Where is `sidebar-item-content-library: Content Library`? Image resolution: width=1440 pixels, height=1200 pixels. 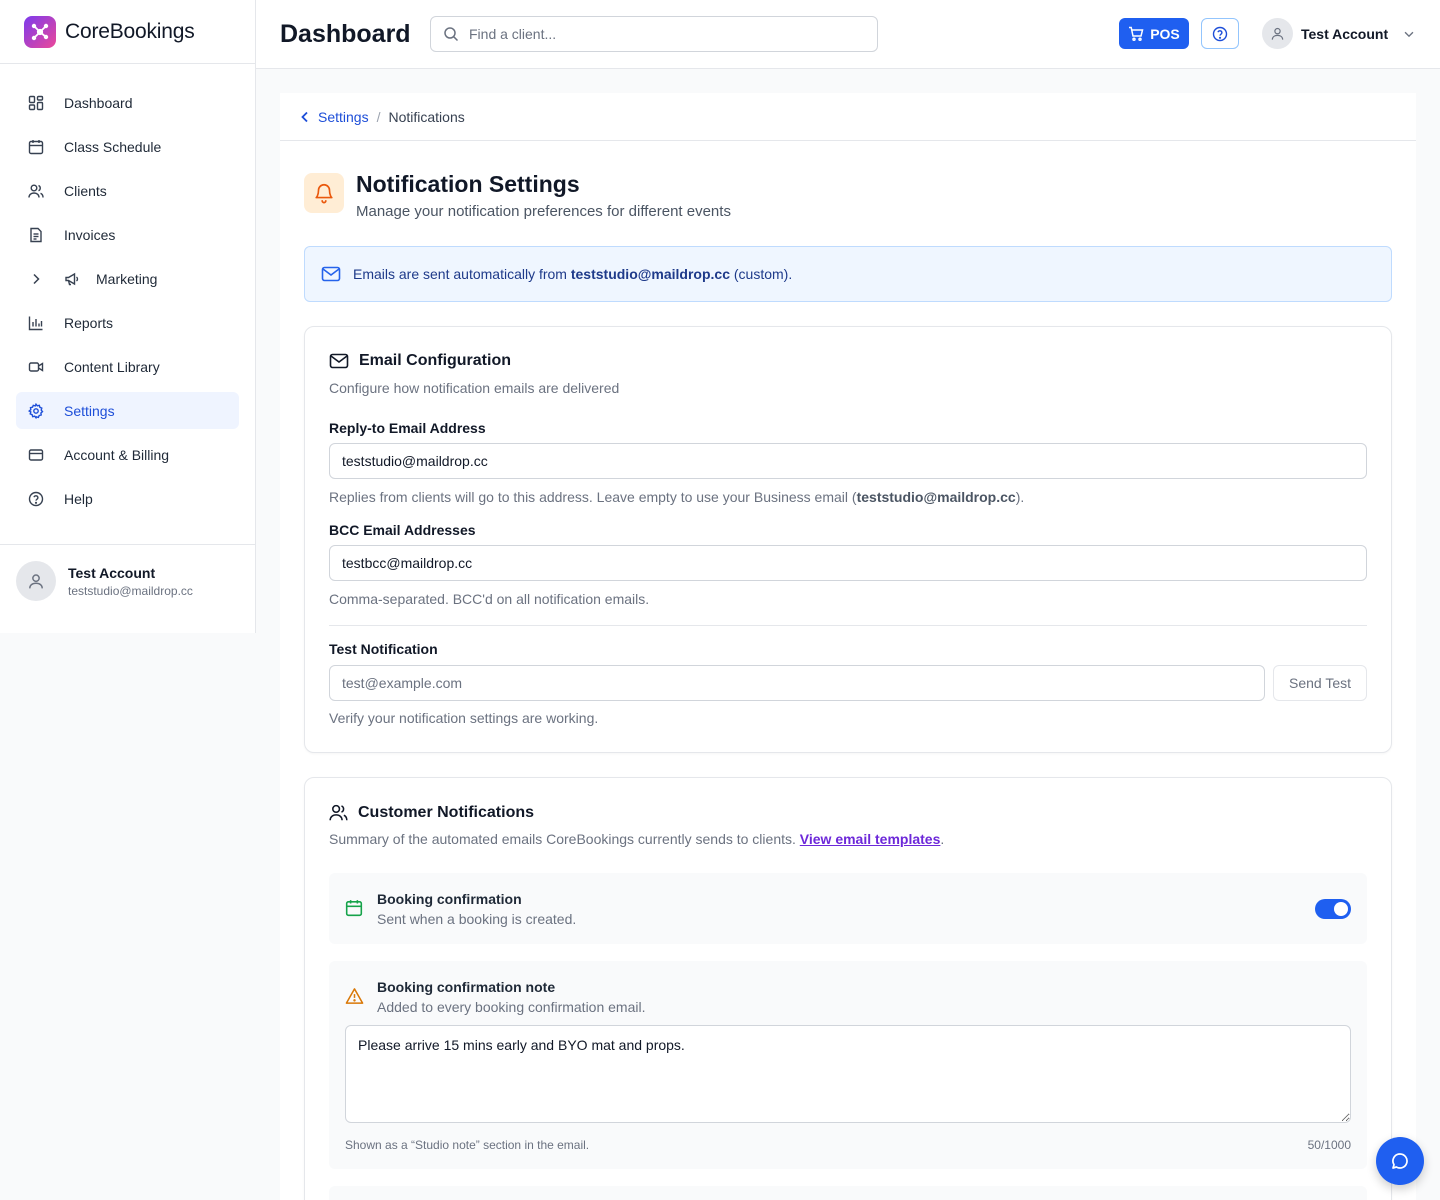 sidebar-item-content-library: Content Library is located at coordinates (127, 366).